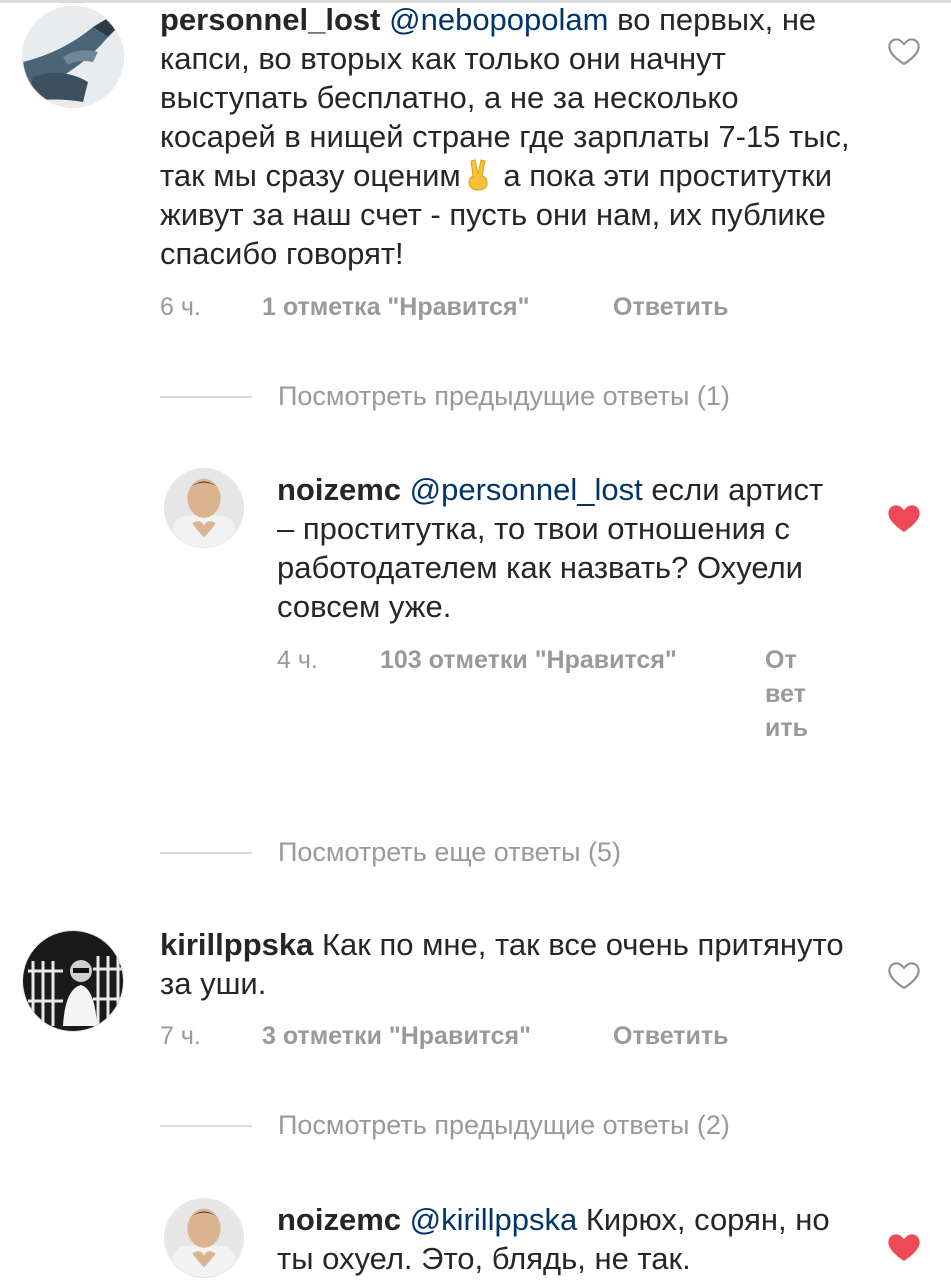  I want to click on avatar-personnel-lost, so click(73, 57).